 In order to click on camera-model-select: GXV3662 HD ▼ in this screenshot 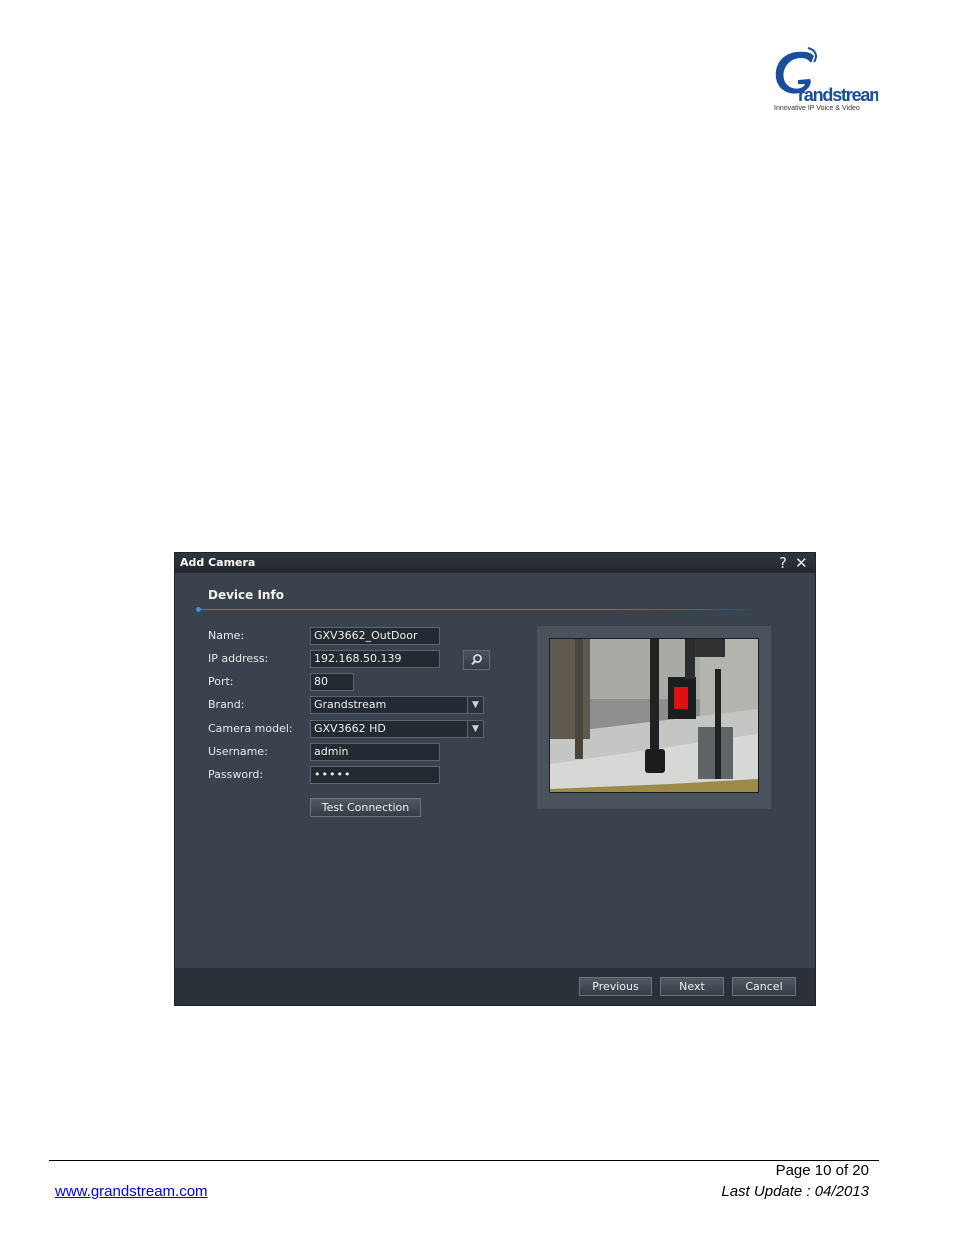, I will do `click(397, 729)`.